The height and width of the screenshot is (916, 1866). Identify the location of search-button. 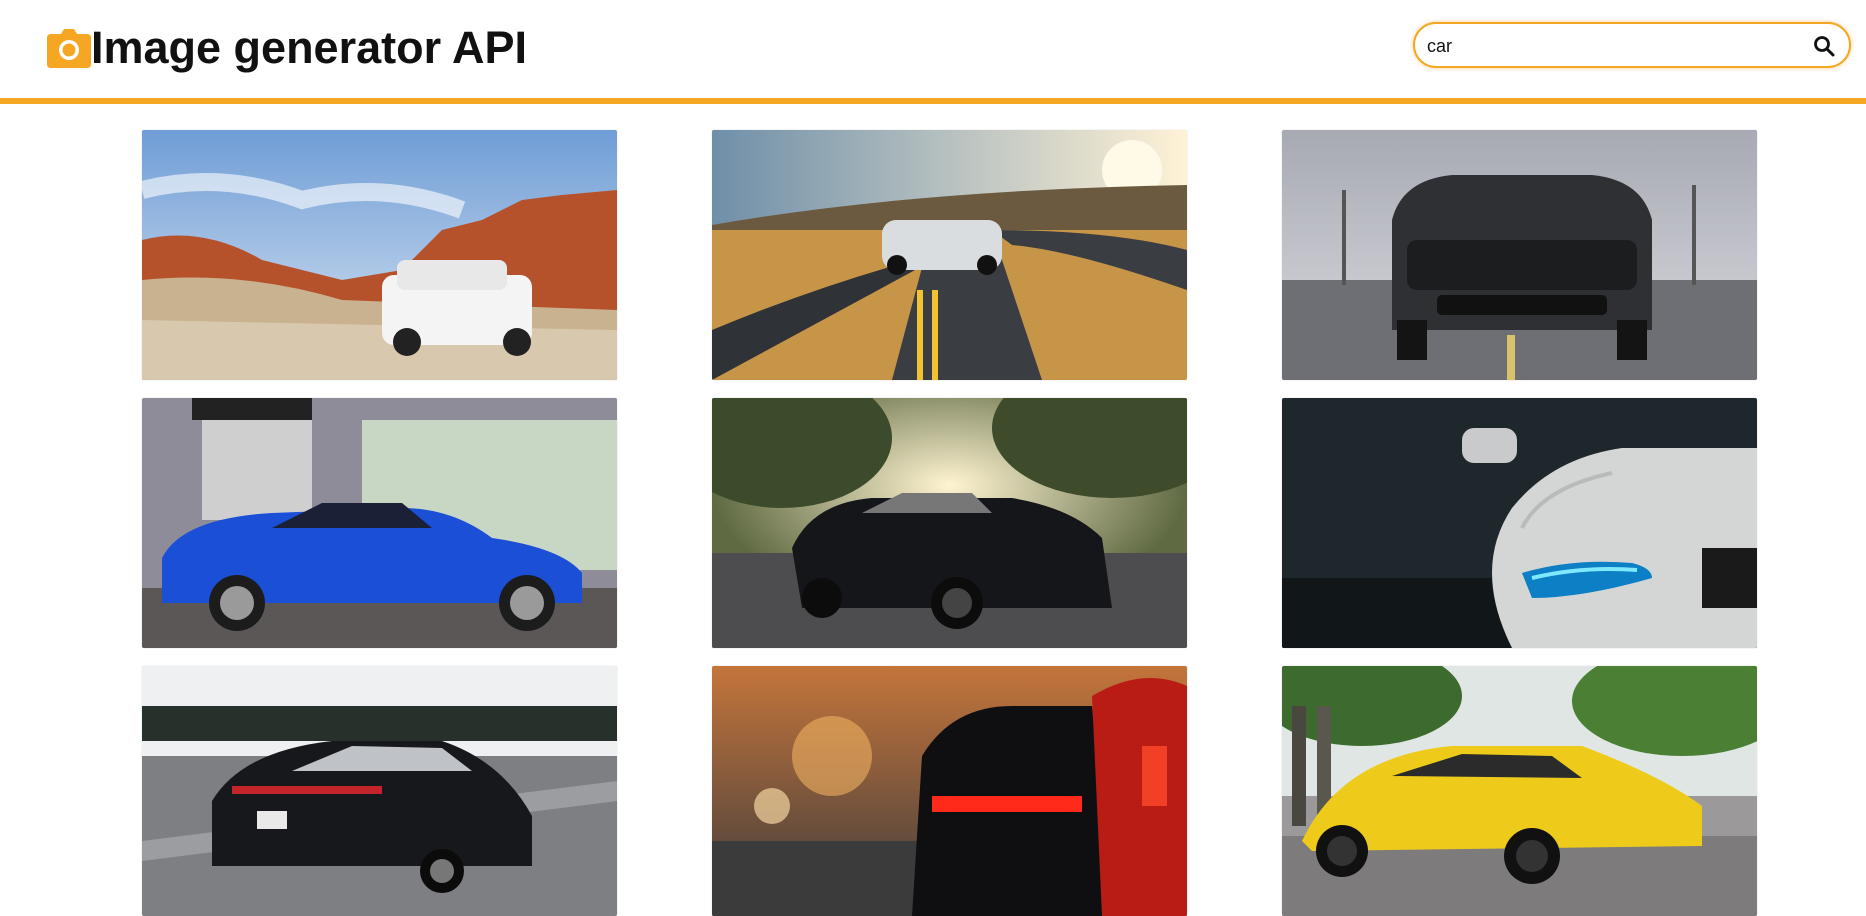
(1824, 46).